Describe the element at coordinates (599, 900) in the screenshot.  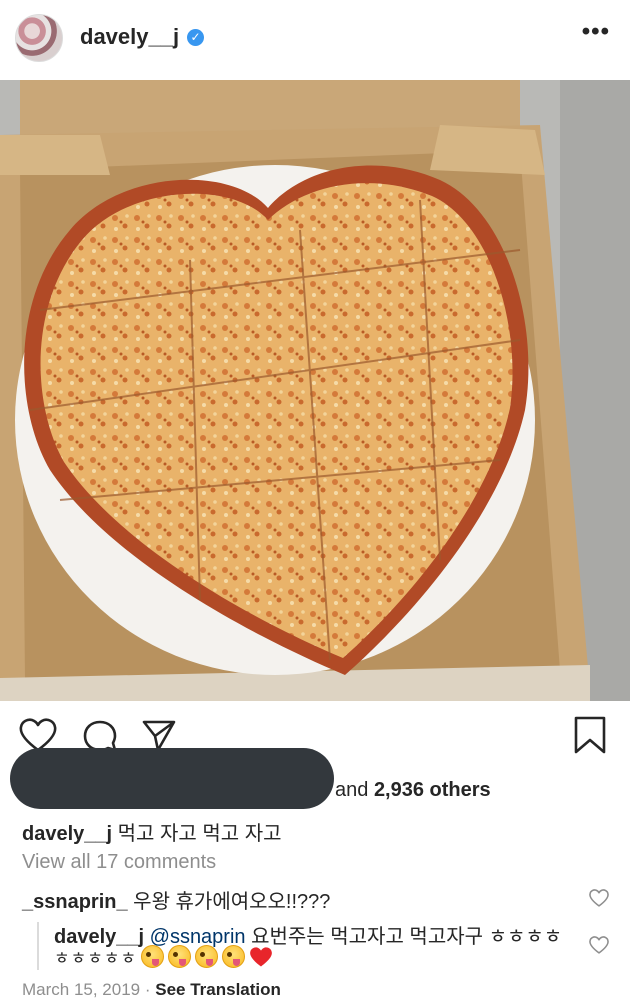
I see `comment-like-heart-icon` at that location.